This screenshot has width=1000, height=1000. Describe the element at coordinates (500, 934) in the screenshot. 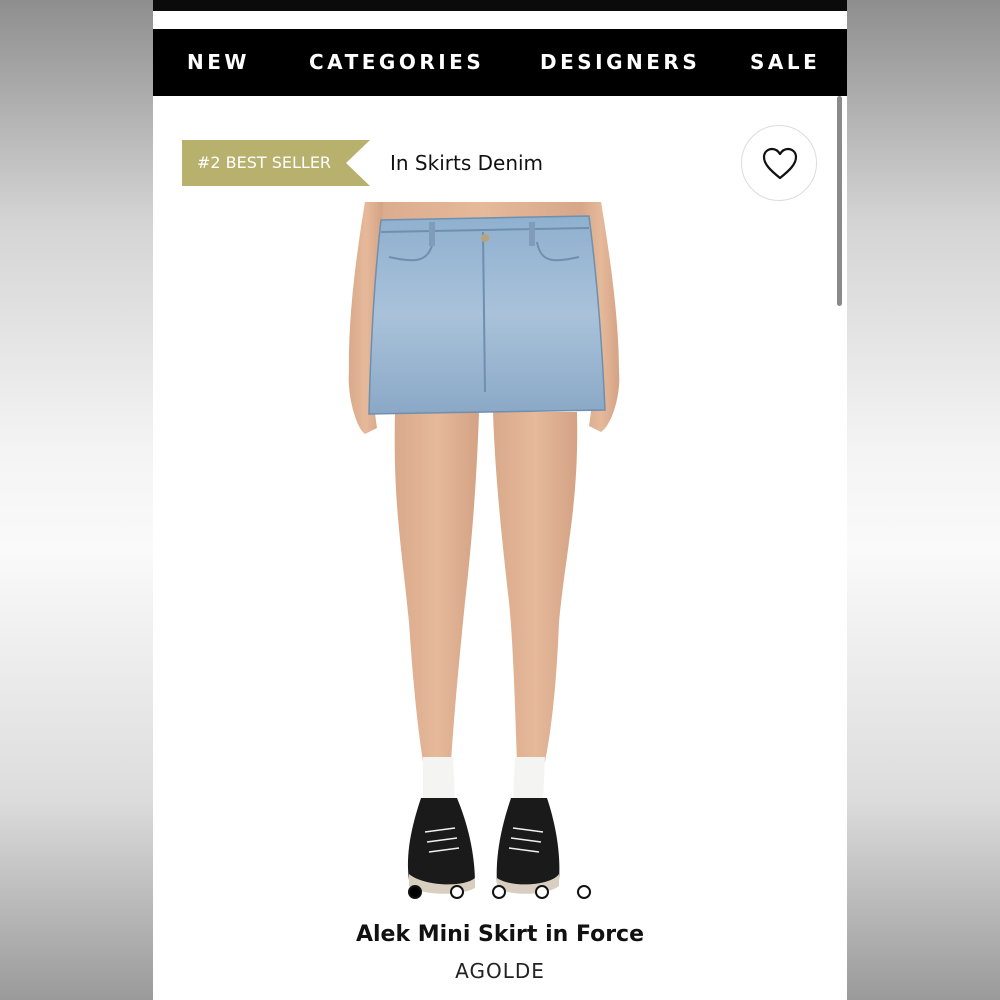

I see `product-title: Alek Mini Skirt in Force` at that location.